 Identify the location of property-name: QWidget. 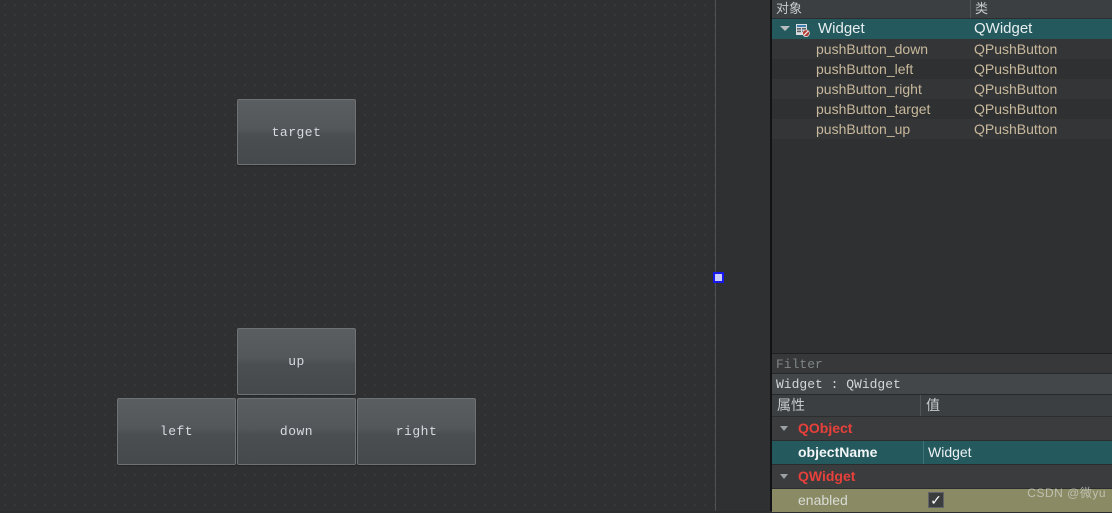
(827, 476).